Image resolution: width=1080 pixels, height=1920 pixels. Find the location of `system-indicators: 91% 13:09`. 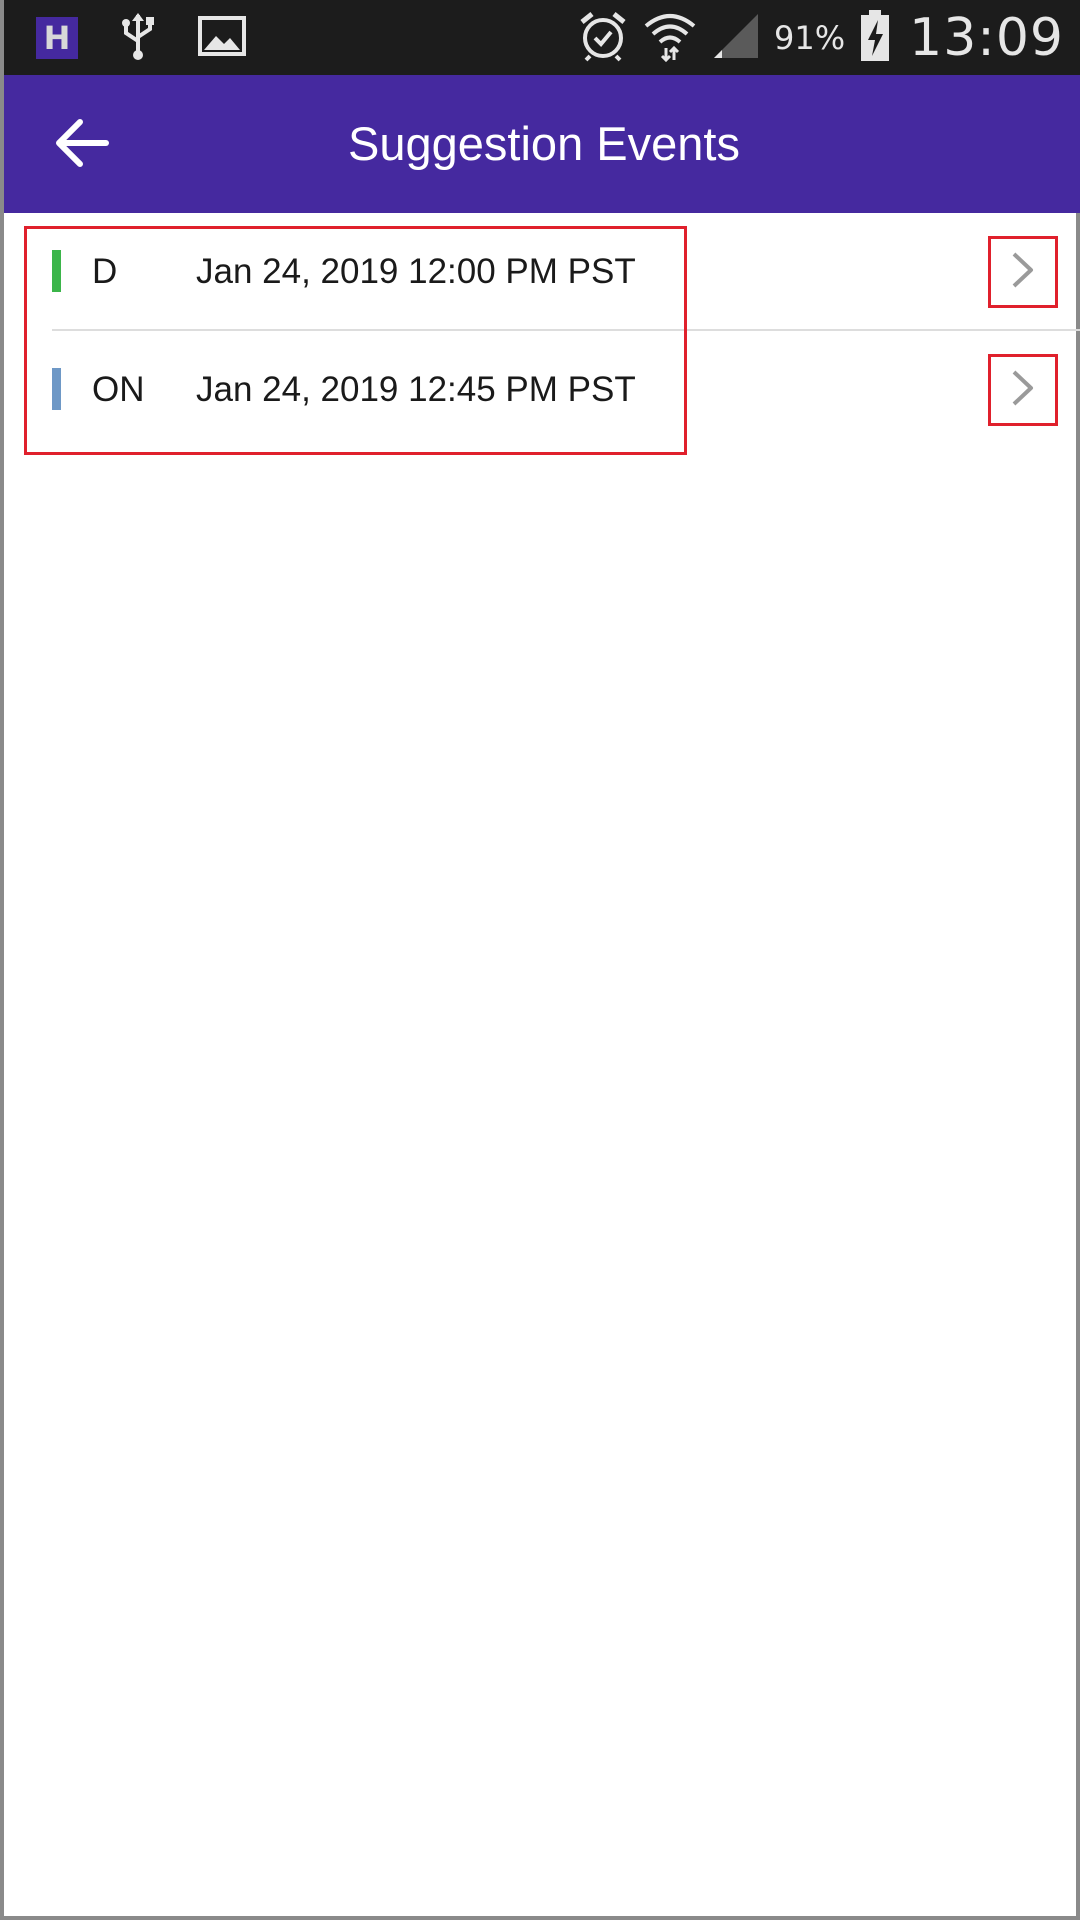

system-indicators: 91% 13:09 is located at coordinates (821, 38).